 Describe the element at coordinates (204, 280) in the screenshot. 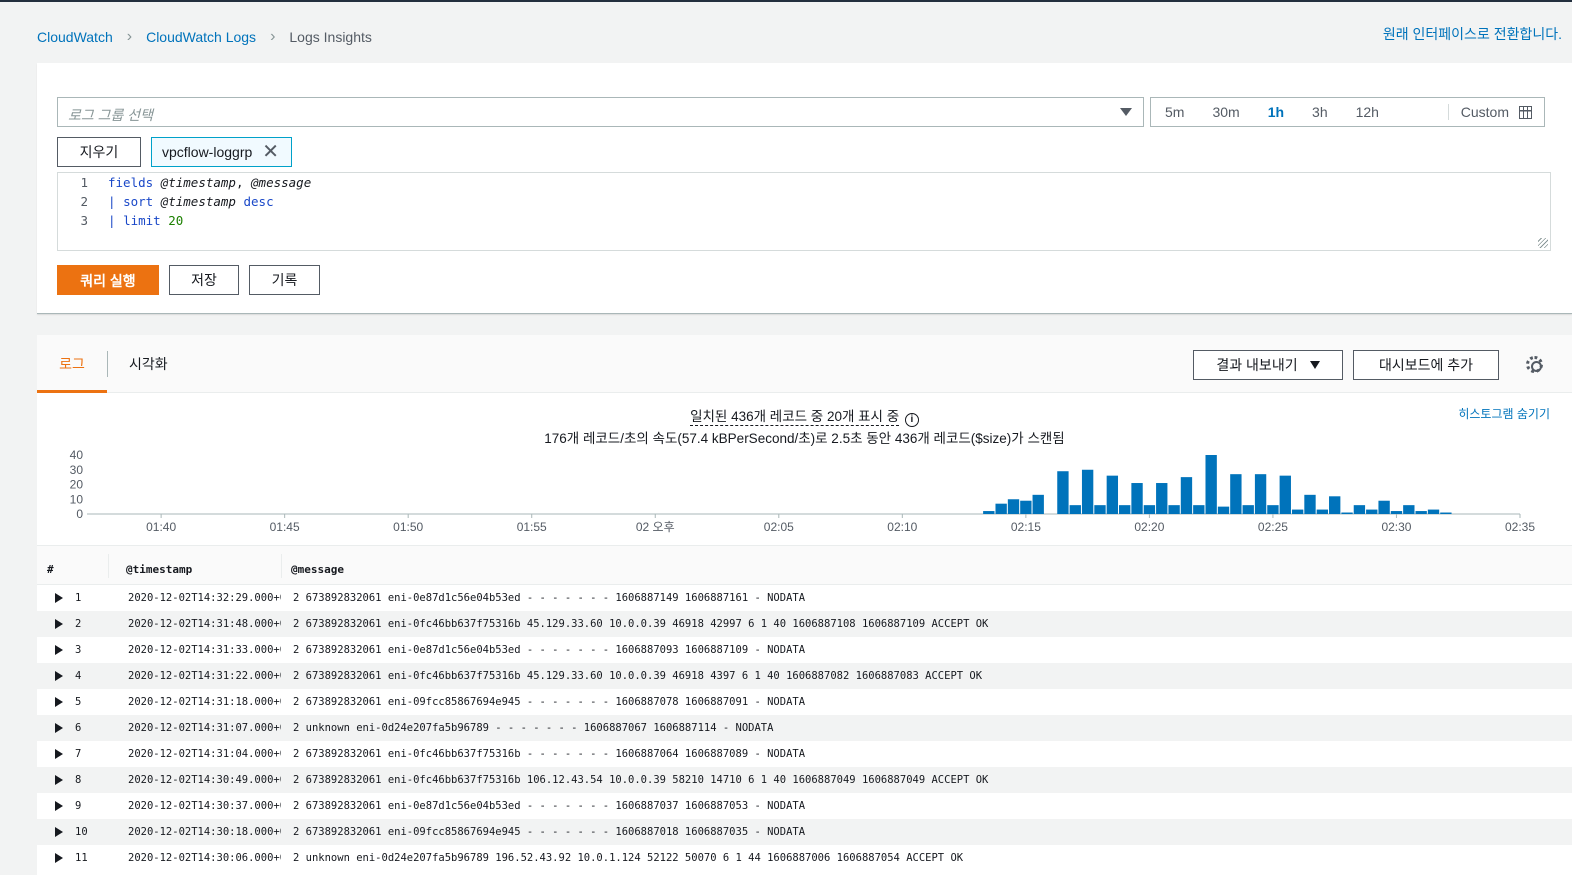

I see `save-button: 저장` at that location.